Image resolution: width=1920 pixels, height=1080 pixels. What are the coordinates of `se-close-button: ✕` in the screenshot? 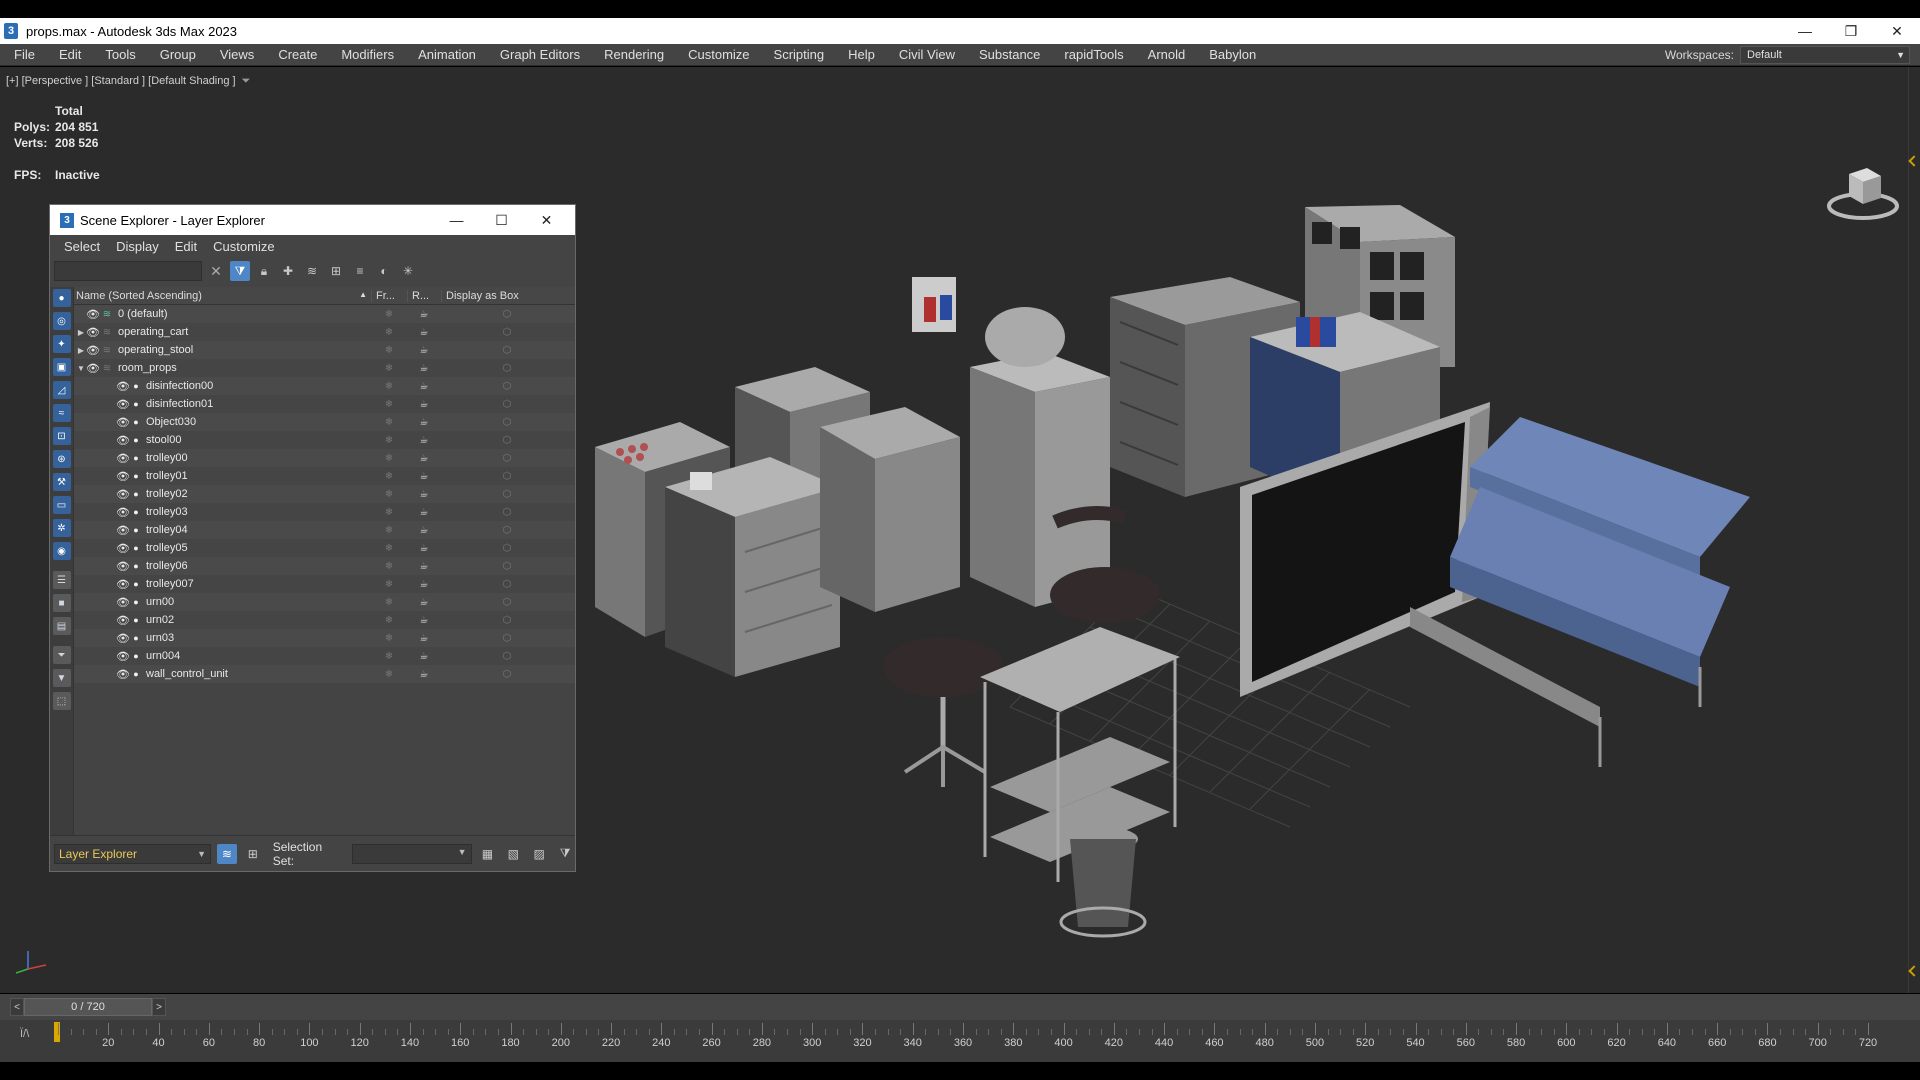 It's located at (546, 220).